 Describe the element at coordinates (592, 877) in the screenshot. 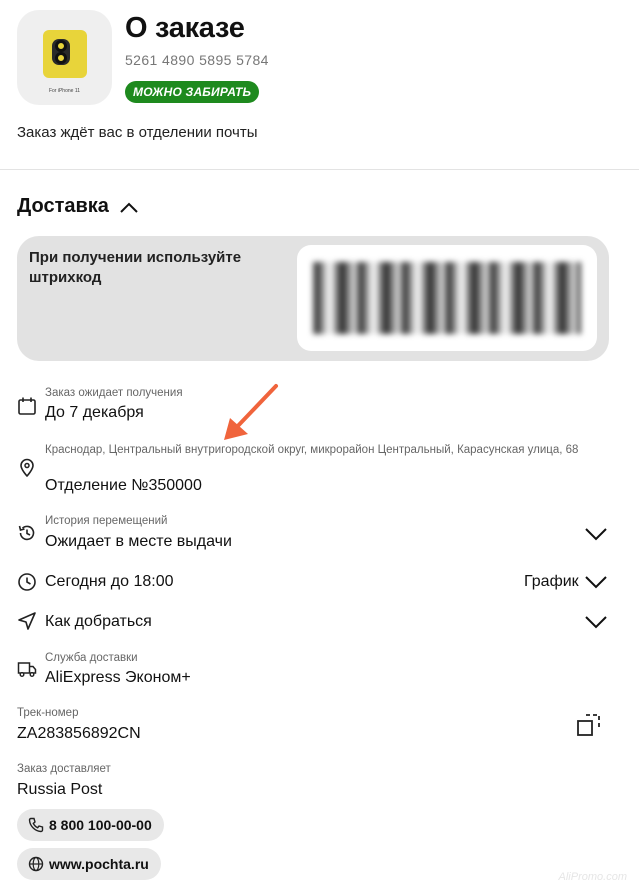

I see `watermark: AliPromo.com` at that location.